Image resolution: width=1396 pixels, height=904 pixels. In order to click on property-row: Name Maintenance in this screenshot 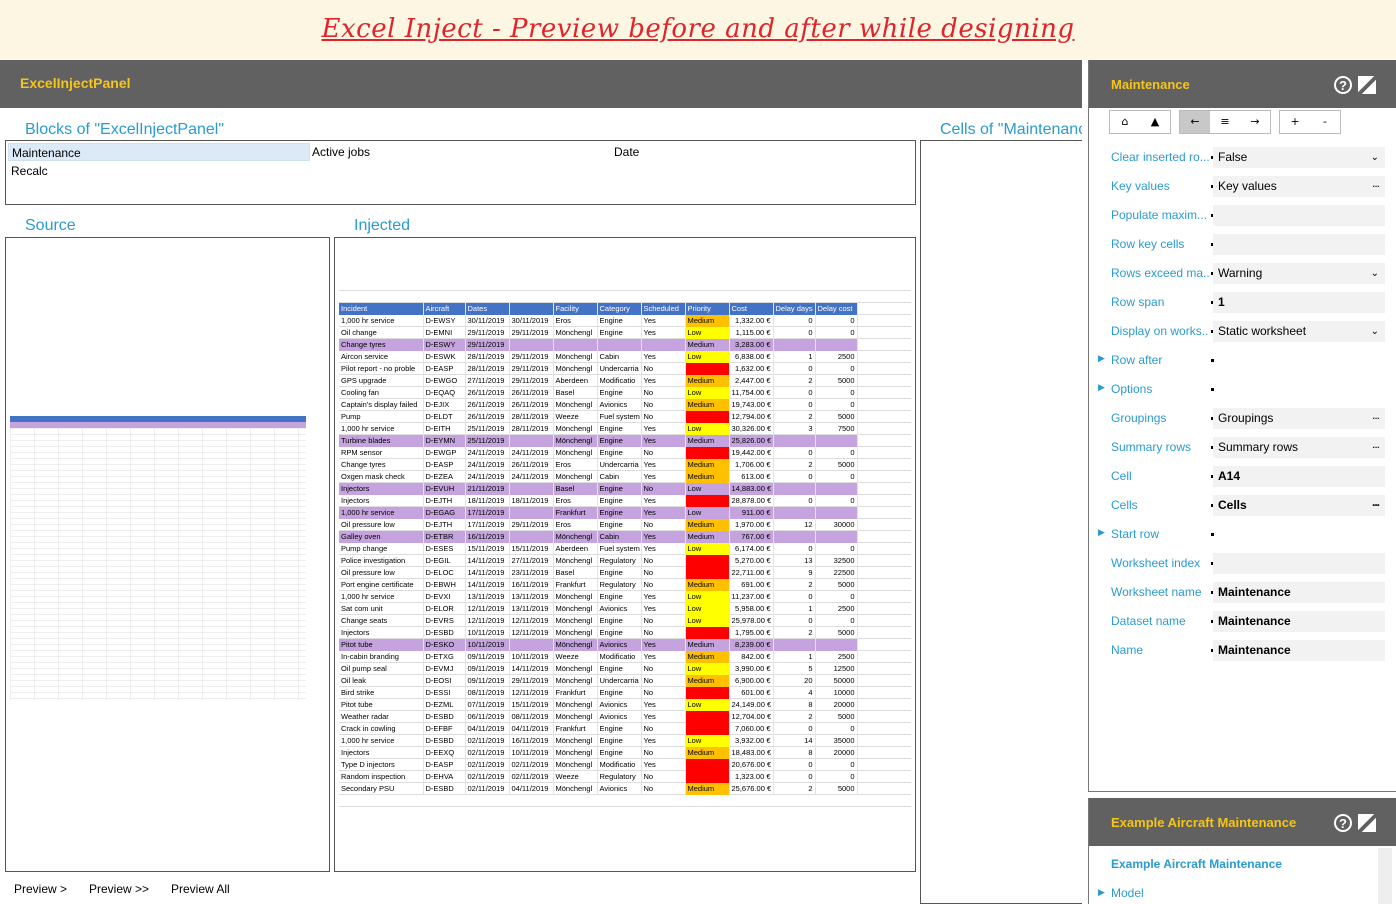, I will do `click(1242, 651)`.